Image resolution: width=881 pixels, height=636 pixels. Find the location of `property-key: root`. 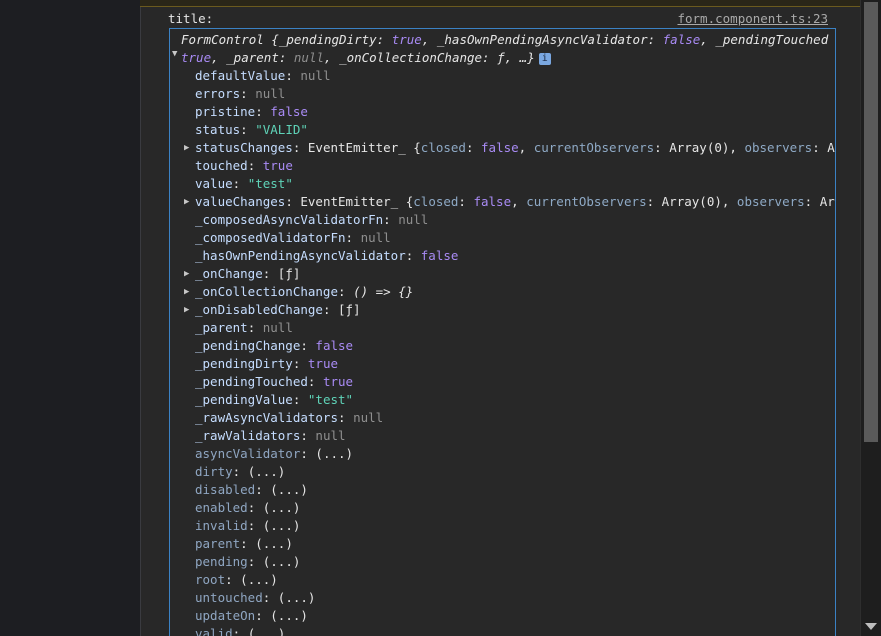

property-key: root is located at coordinates (210, 579).